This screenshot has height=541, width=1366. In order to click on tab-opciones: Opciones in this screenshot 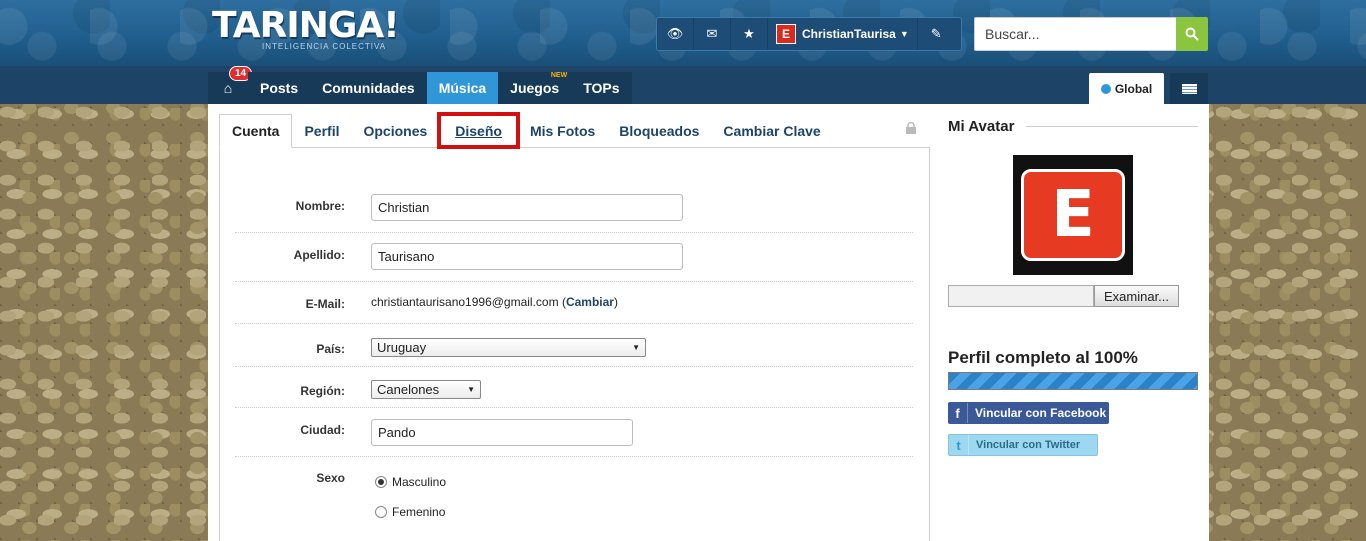, I will do `click(395, 130)`.